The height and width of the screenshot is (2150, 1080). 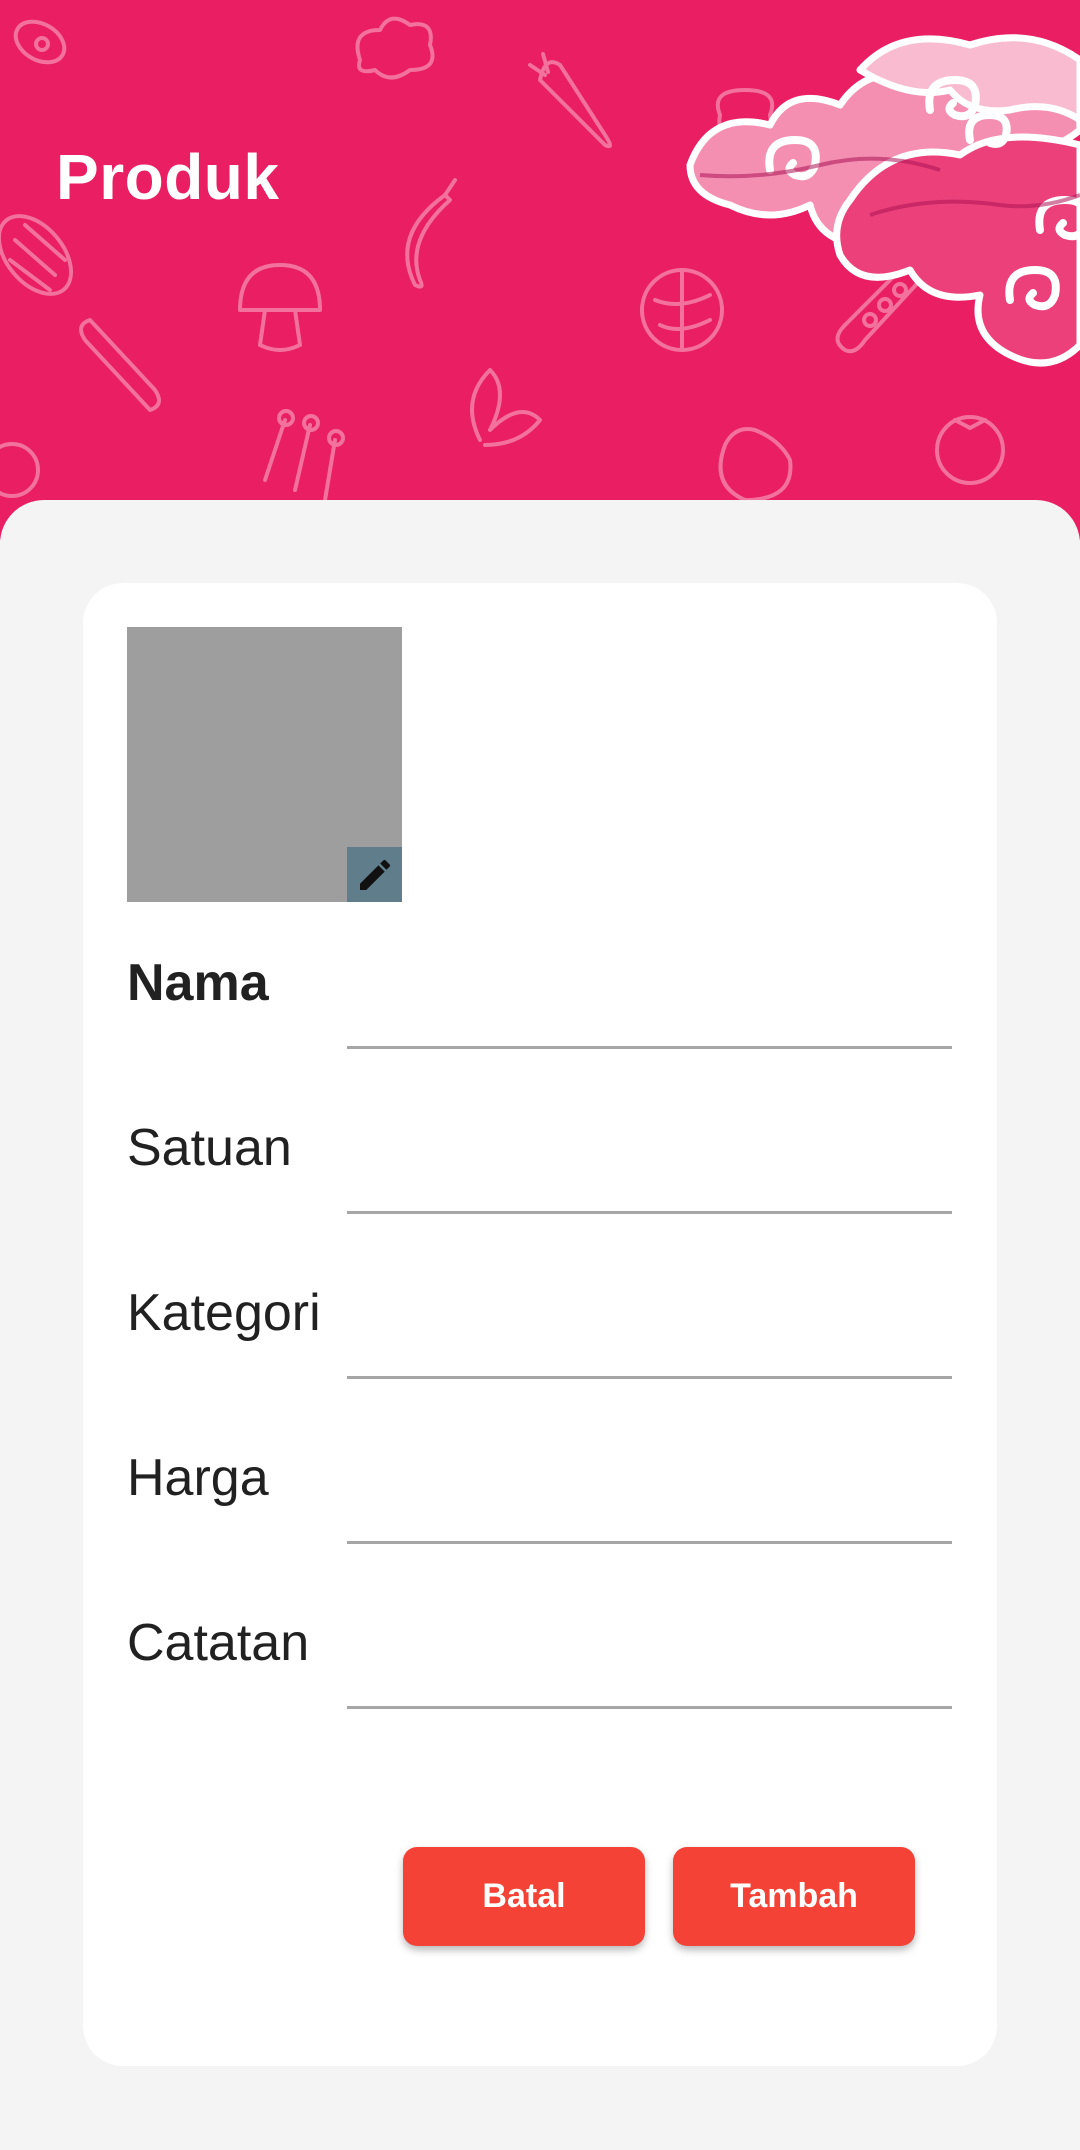 I want to click on product-image-placeholder, so click(x=264, y=764).